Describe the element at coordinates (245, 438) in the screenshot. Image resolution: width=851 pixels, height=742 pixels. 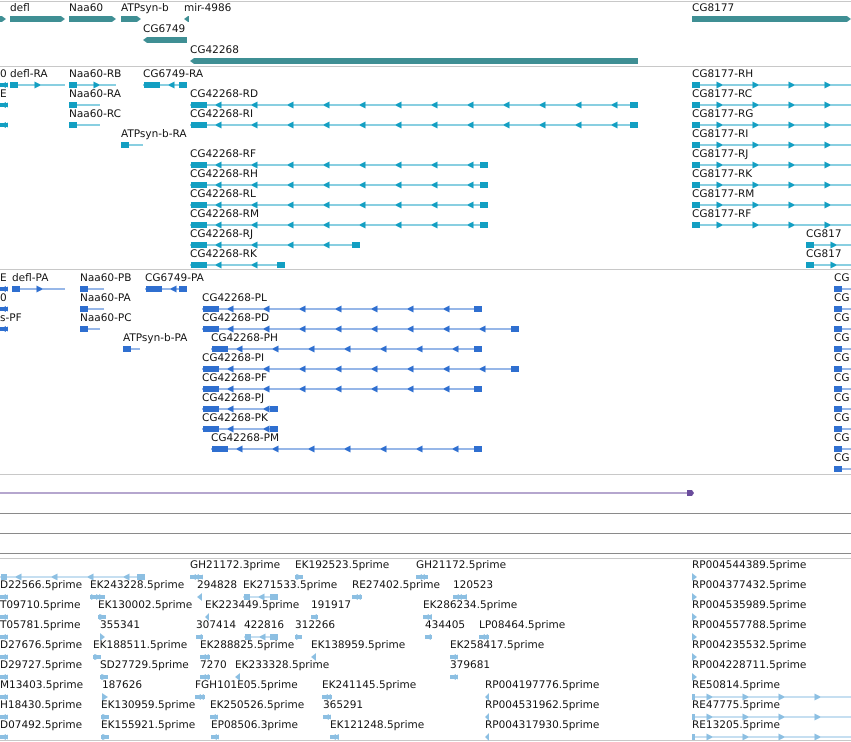
I see `feature-label: CG42268-PM` at that location.